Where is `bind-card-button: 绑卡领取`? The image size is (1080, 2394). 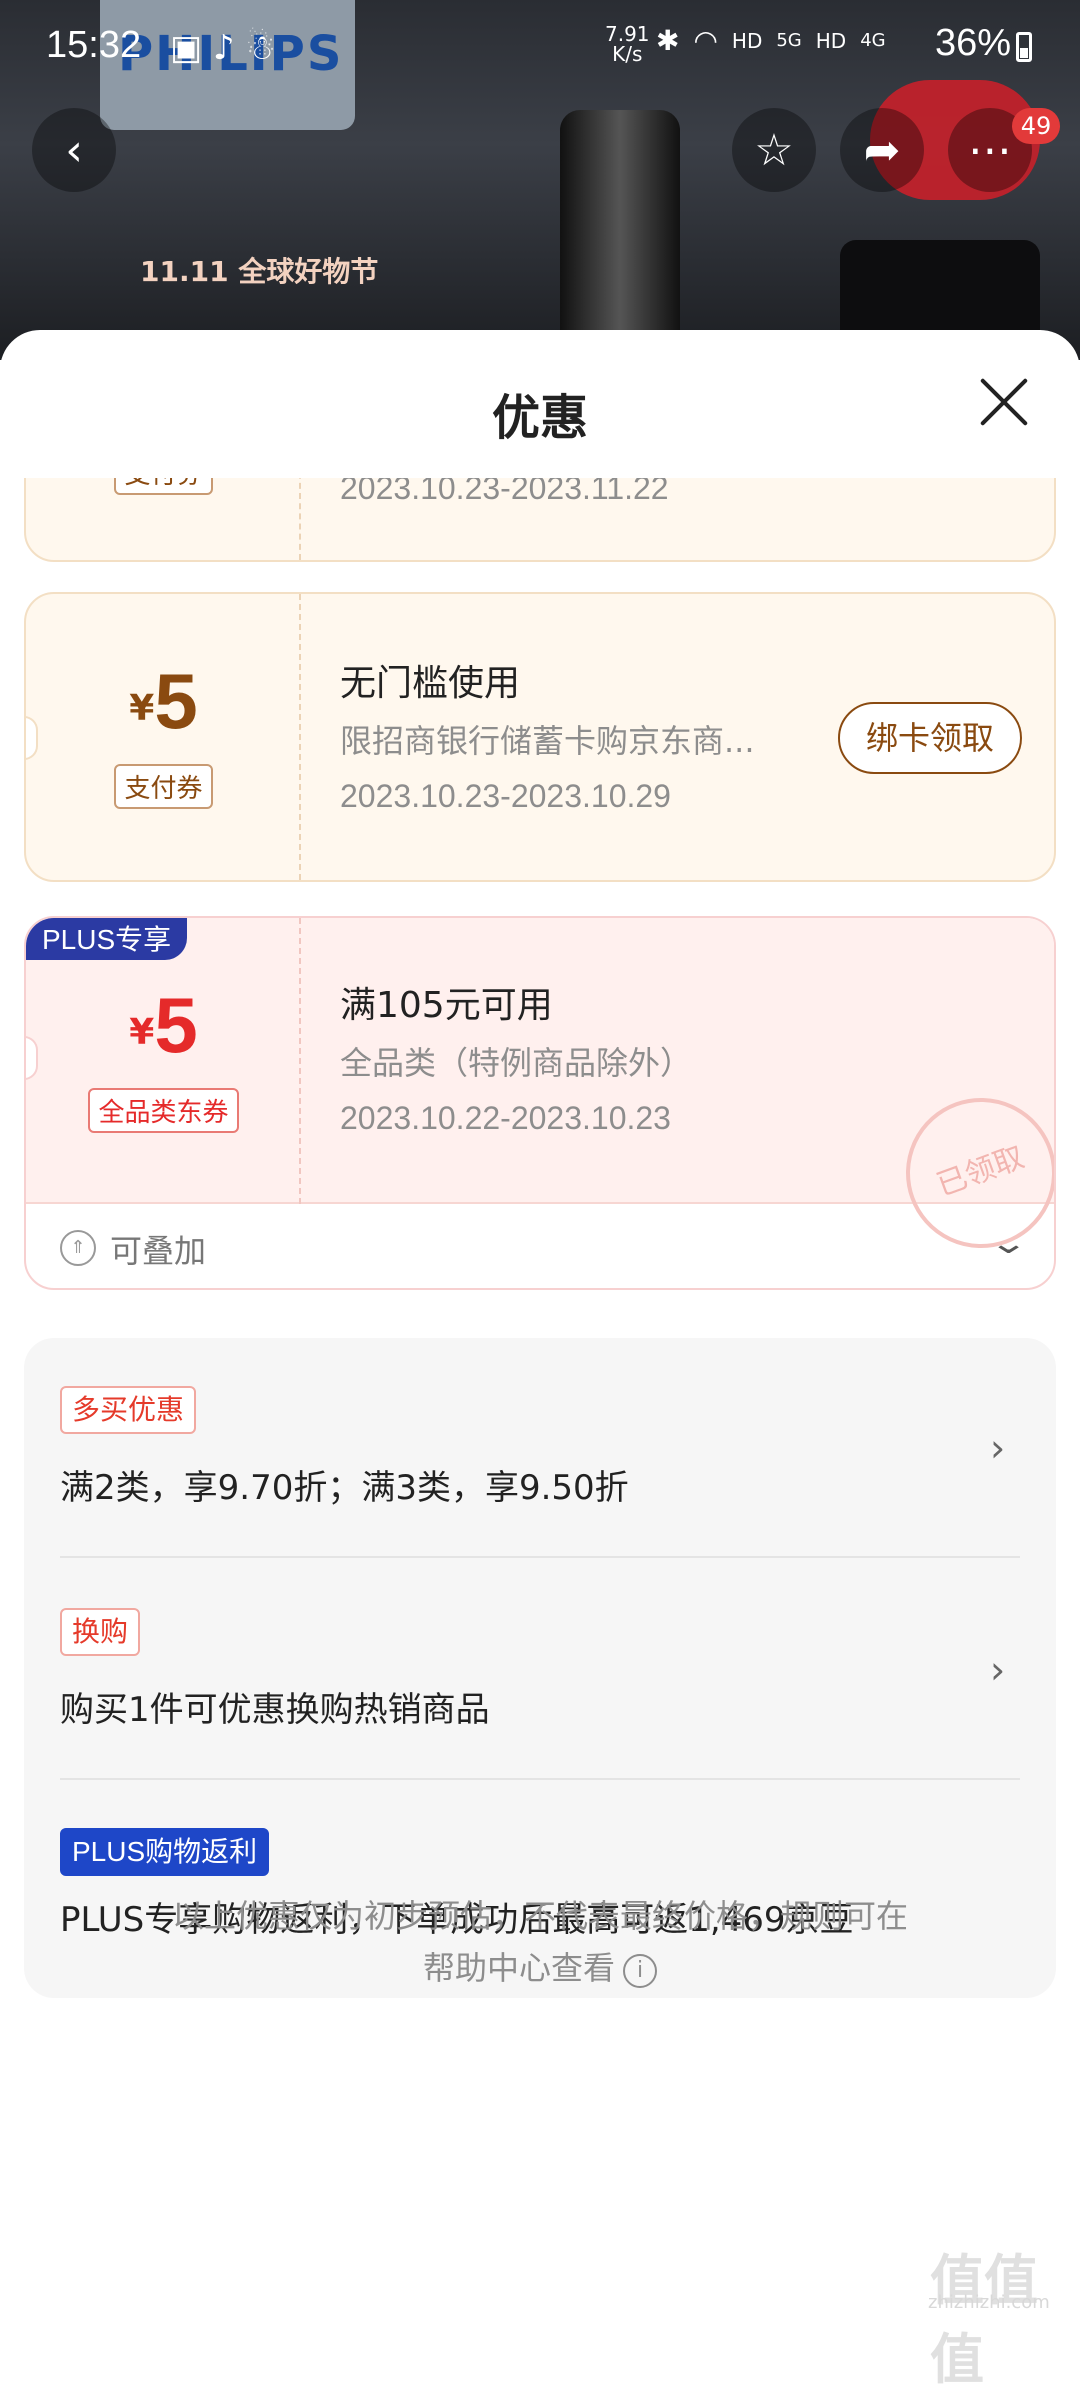 bind-card-button: 绑卡领取 is located at coordinates (930, 738).